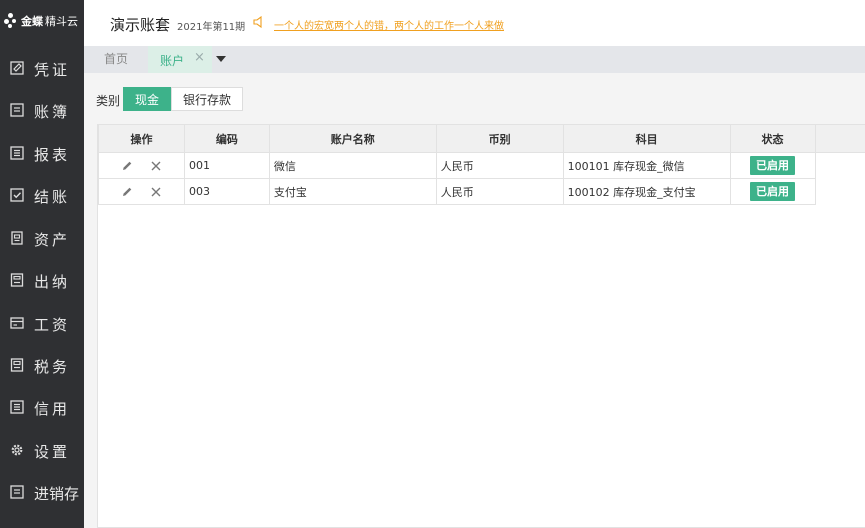 The width and height of the screenshot is (865, 528). What do you see at coordinates (172, 61) in the screenshot?
I see `tab-label: 账户` at bounding box center [172, 61].